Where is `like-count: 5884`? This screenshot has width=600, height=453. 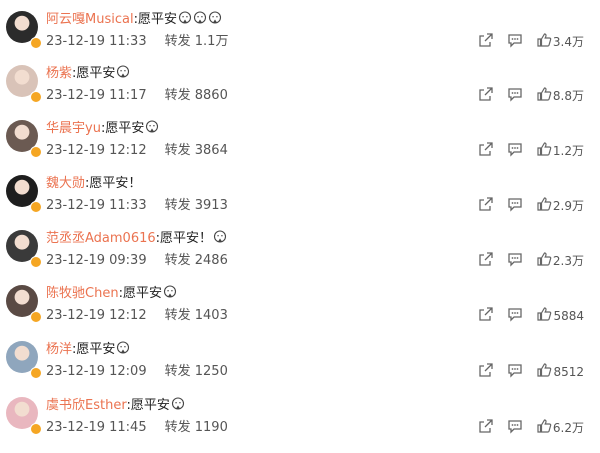
like-count: 5884 is located at coordinates (568, 316).